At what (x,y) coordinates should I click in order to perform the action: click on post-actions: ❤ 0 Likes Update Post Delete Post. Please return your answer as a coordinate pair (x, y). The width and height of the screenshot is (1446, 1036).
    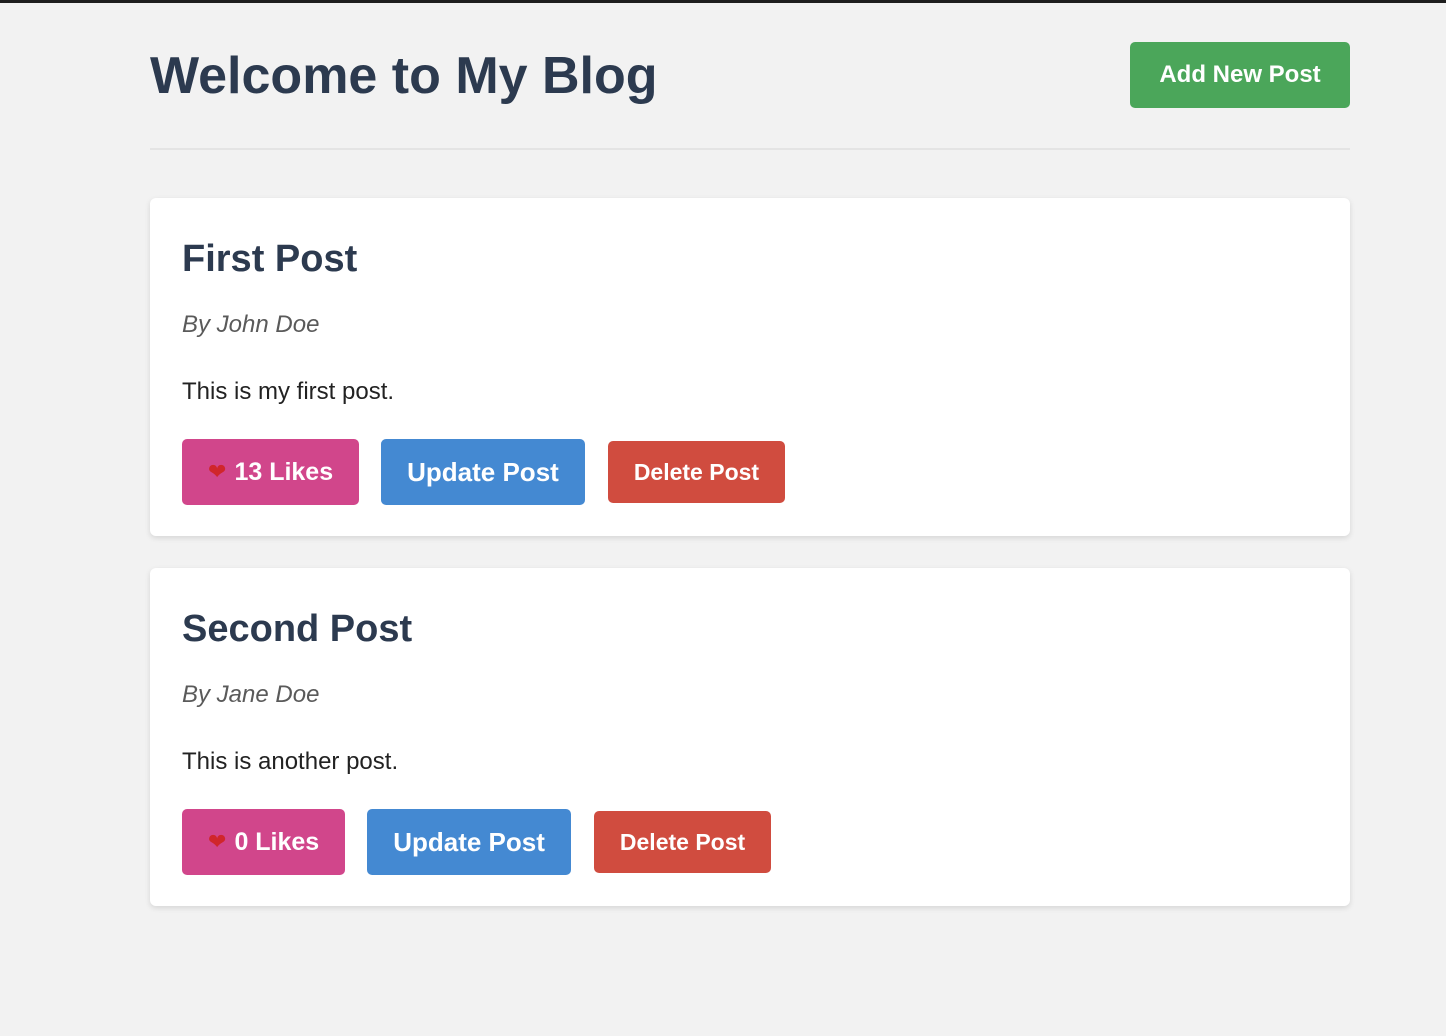
    Looking at the image, I should click on (477, 842).